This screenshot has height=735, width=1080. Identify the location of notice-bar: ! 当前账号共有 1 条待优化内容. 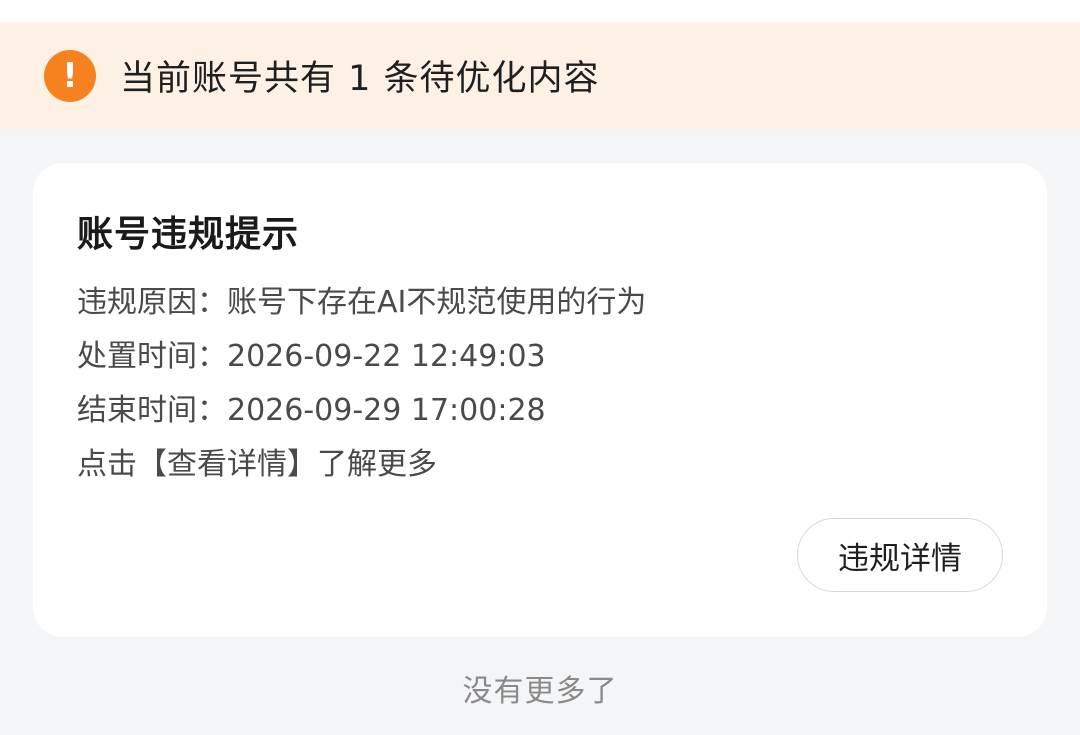
(540, 75).